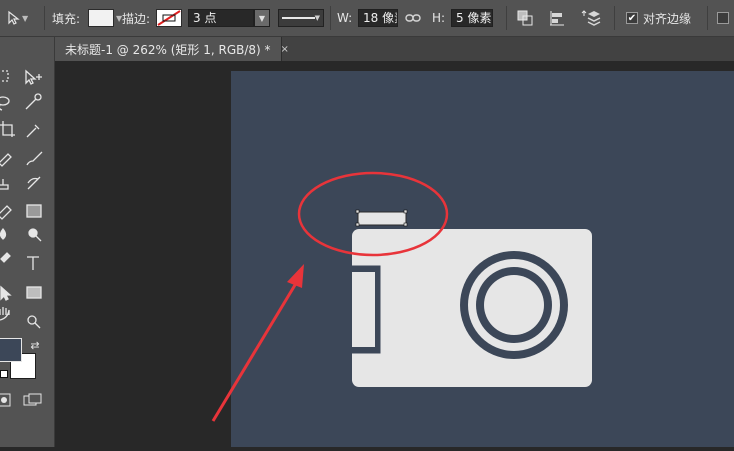  Describe the element at coordinates (394, 49) in the screenshot. I see `document-tab-bar: 未标题-1 @ 262% (矩形 1, RGB/8) * ×` at that location.